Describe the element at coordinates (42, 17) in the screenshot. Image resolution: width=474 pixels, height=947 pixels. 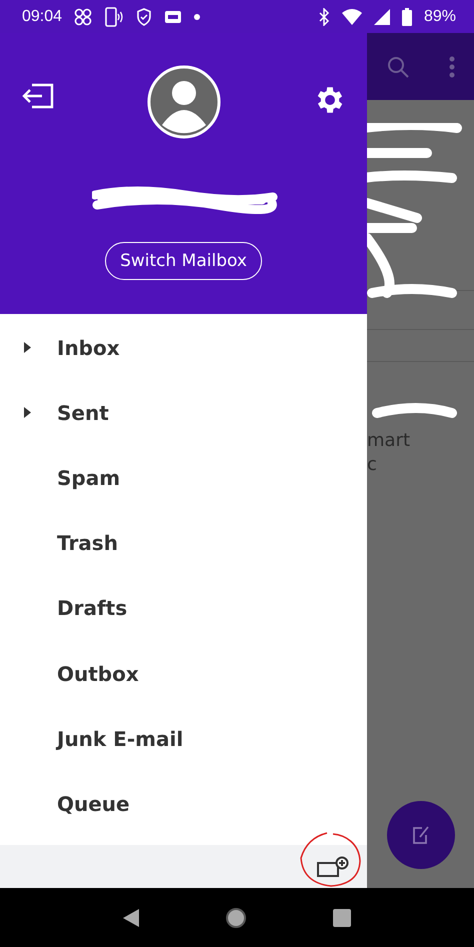
I see `status-time: 09:04` at that location.